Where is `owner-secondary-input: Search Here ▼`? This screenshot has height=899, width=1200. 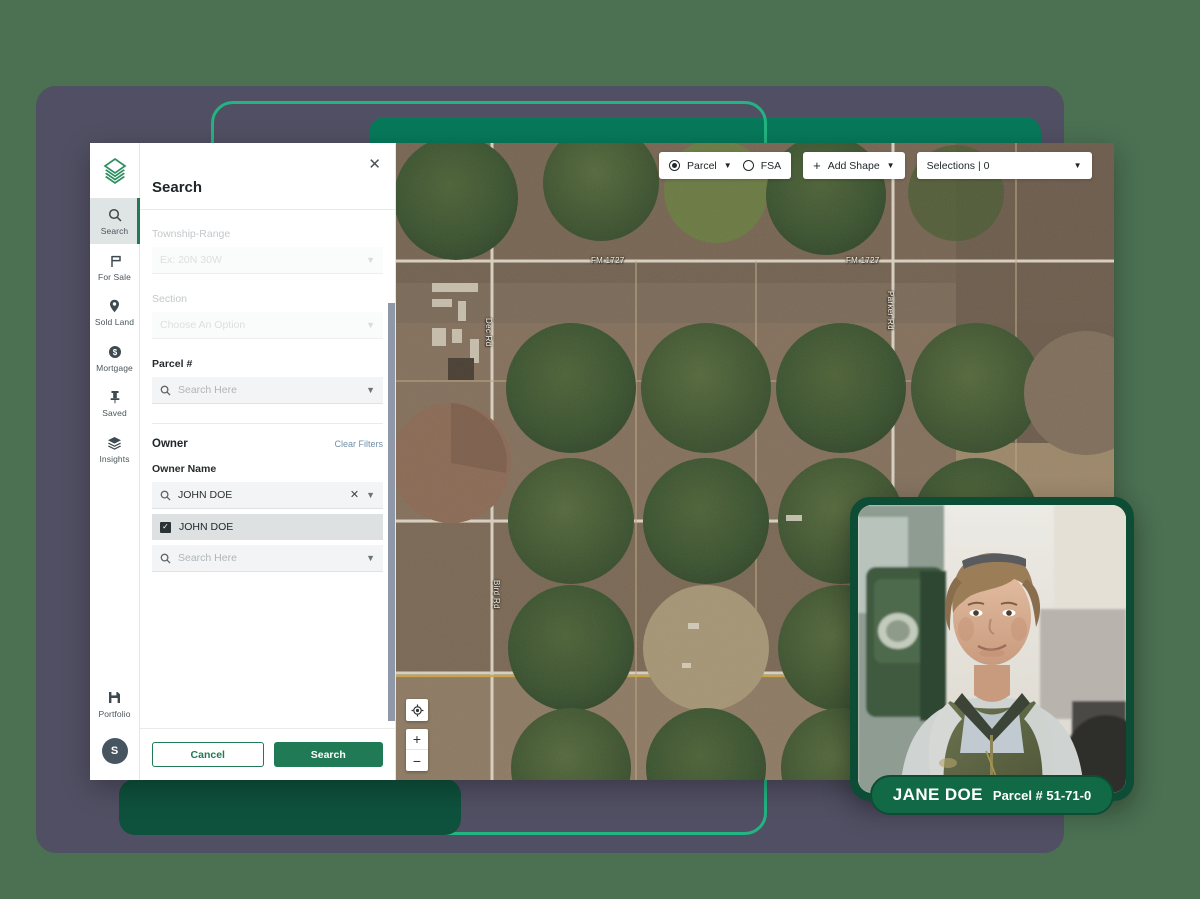 owner-secondary-input: Search Here ▼ is located at coordinates (267, 558).